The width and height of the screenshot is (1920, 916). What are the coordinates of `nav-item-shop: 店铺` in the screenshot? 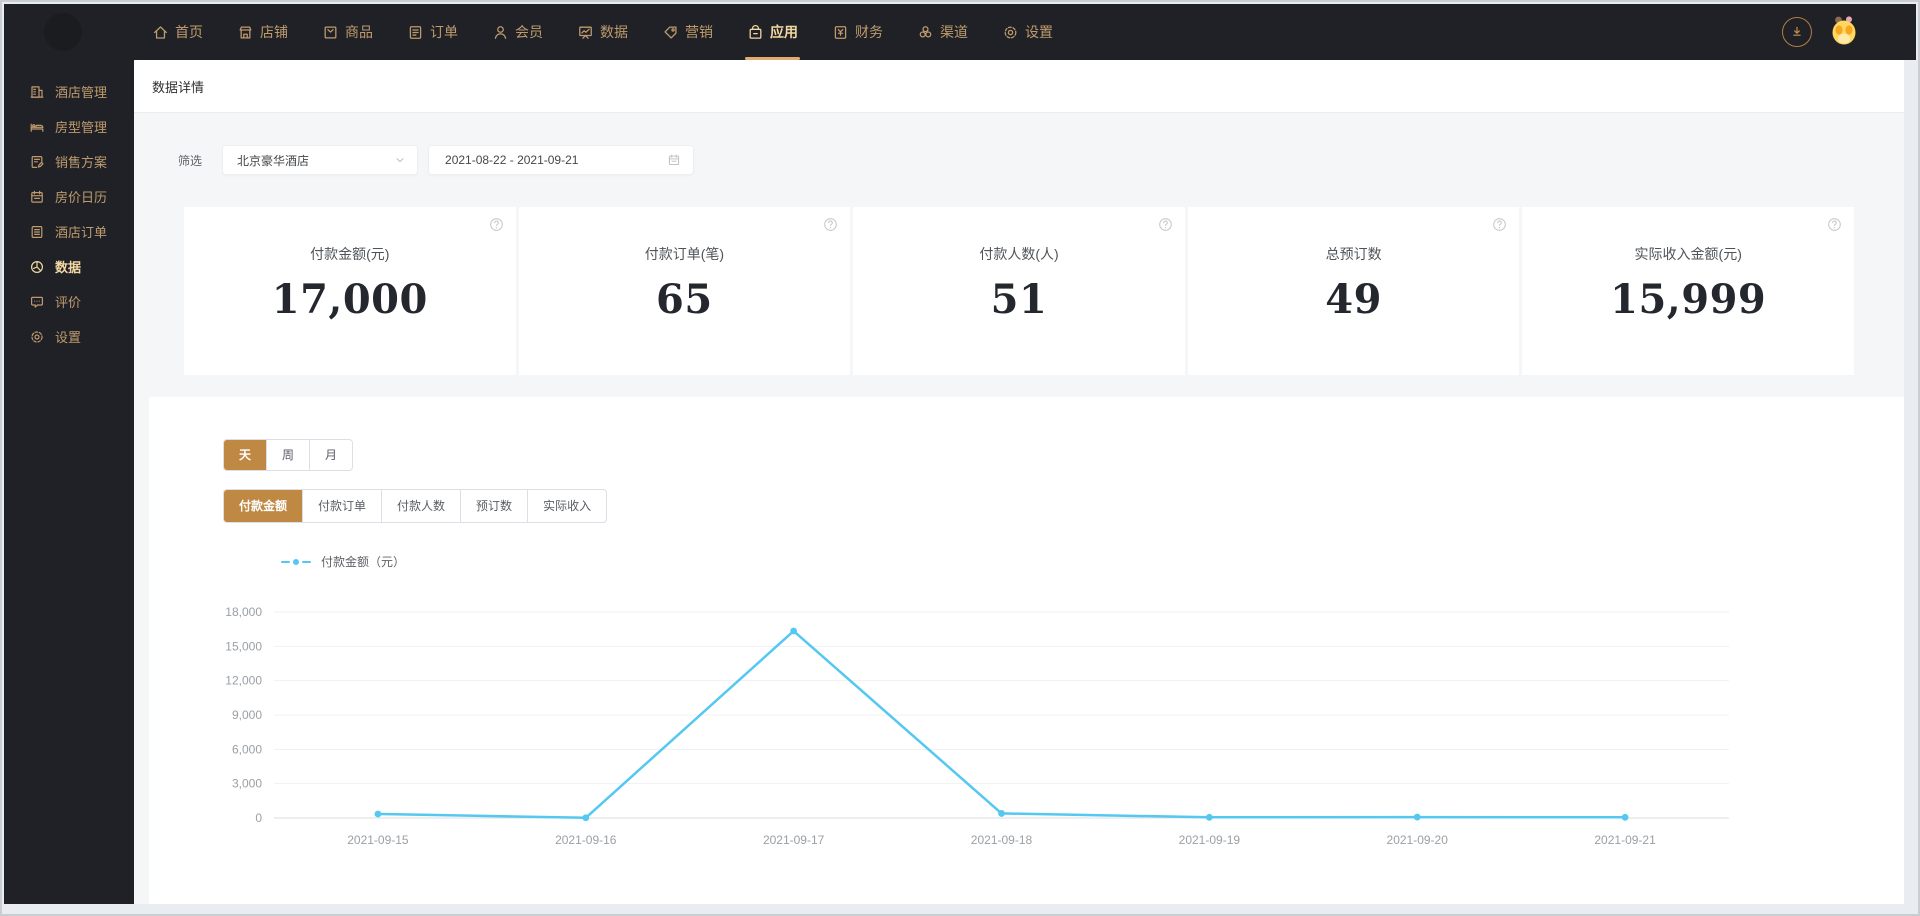 It's located at (262, 32).